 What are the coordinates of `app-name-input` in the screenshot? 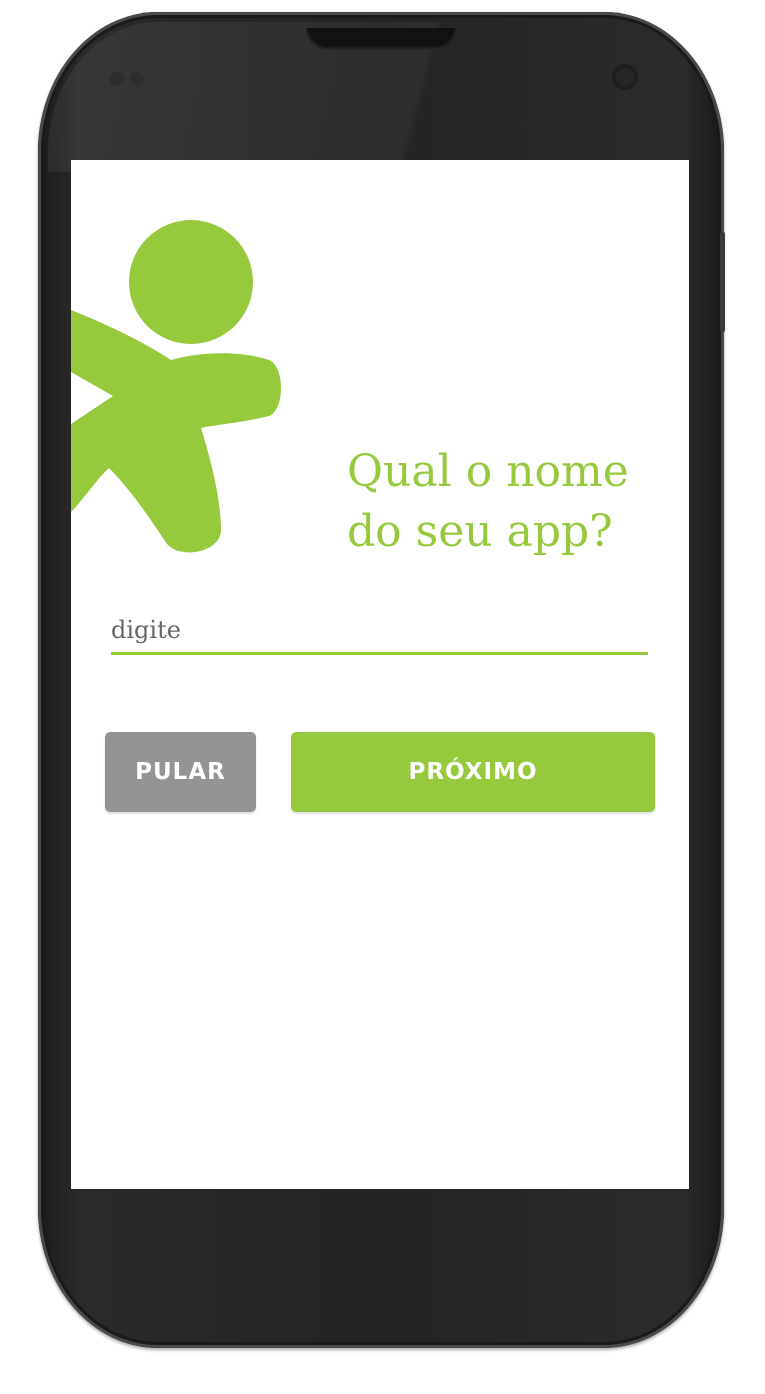 It's located at (379, 630).